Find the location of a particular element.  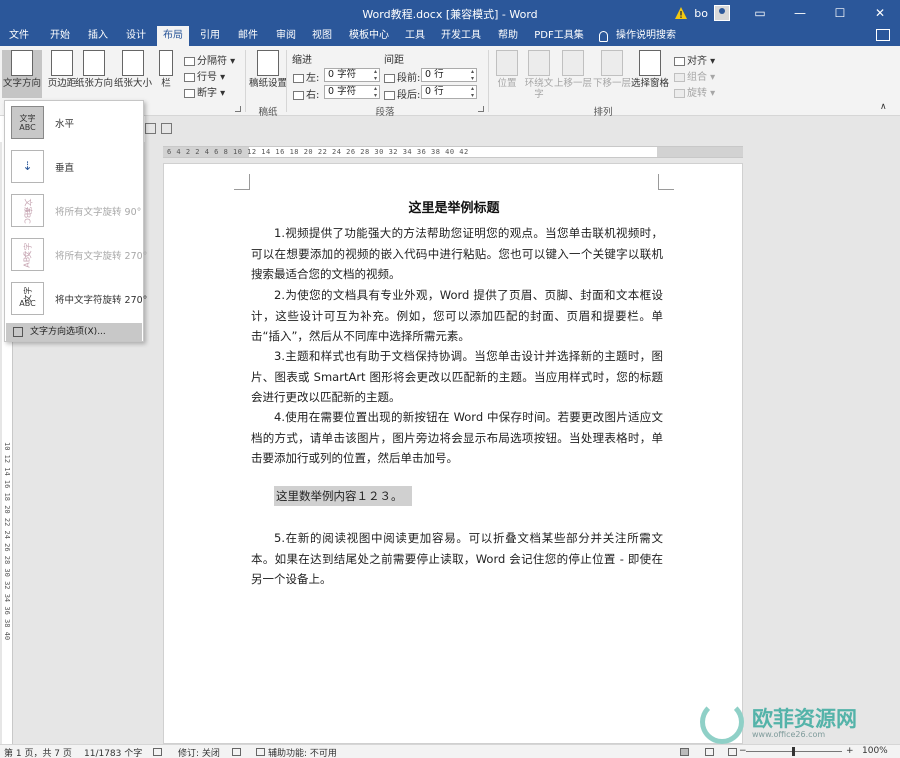

rotate-icon is located at coordinates (679, 93).